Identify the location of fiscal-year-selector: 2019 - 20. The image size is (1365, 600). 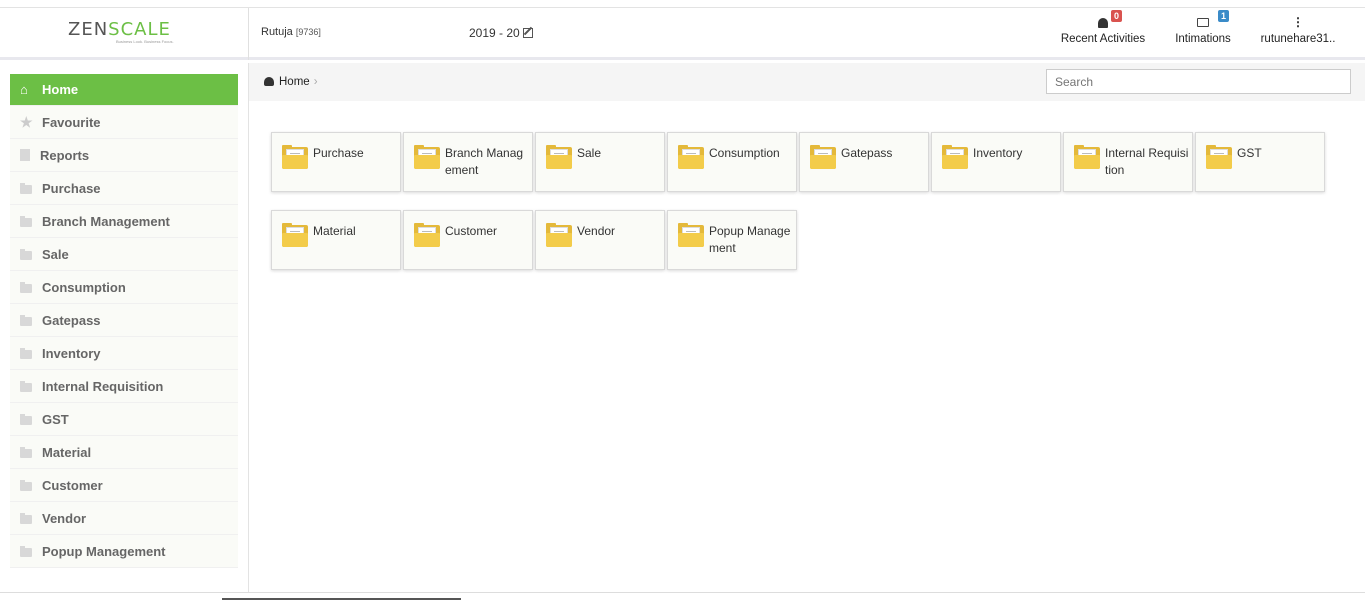
(501, 33).